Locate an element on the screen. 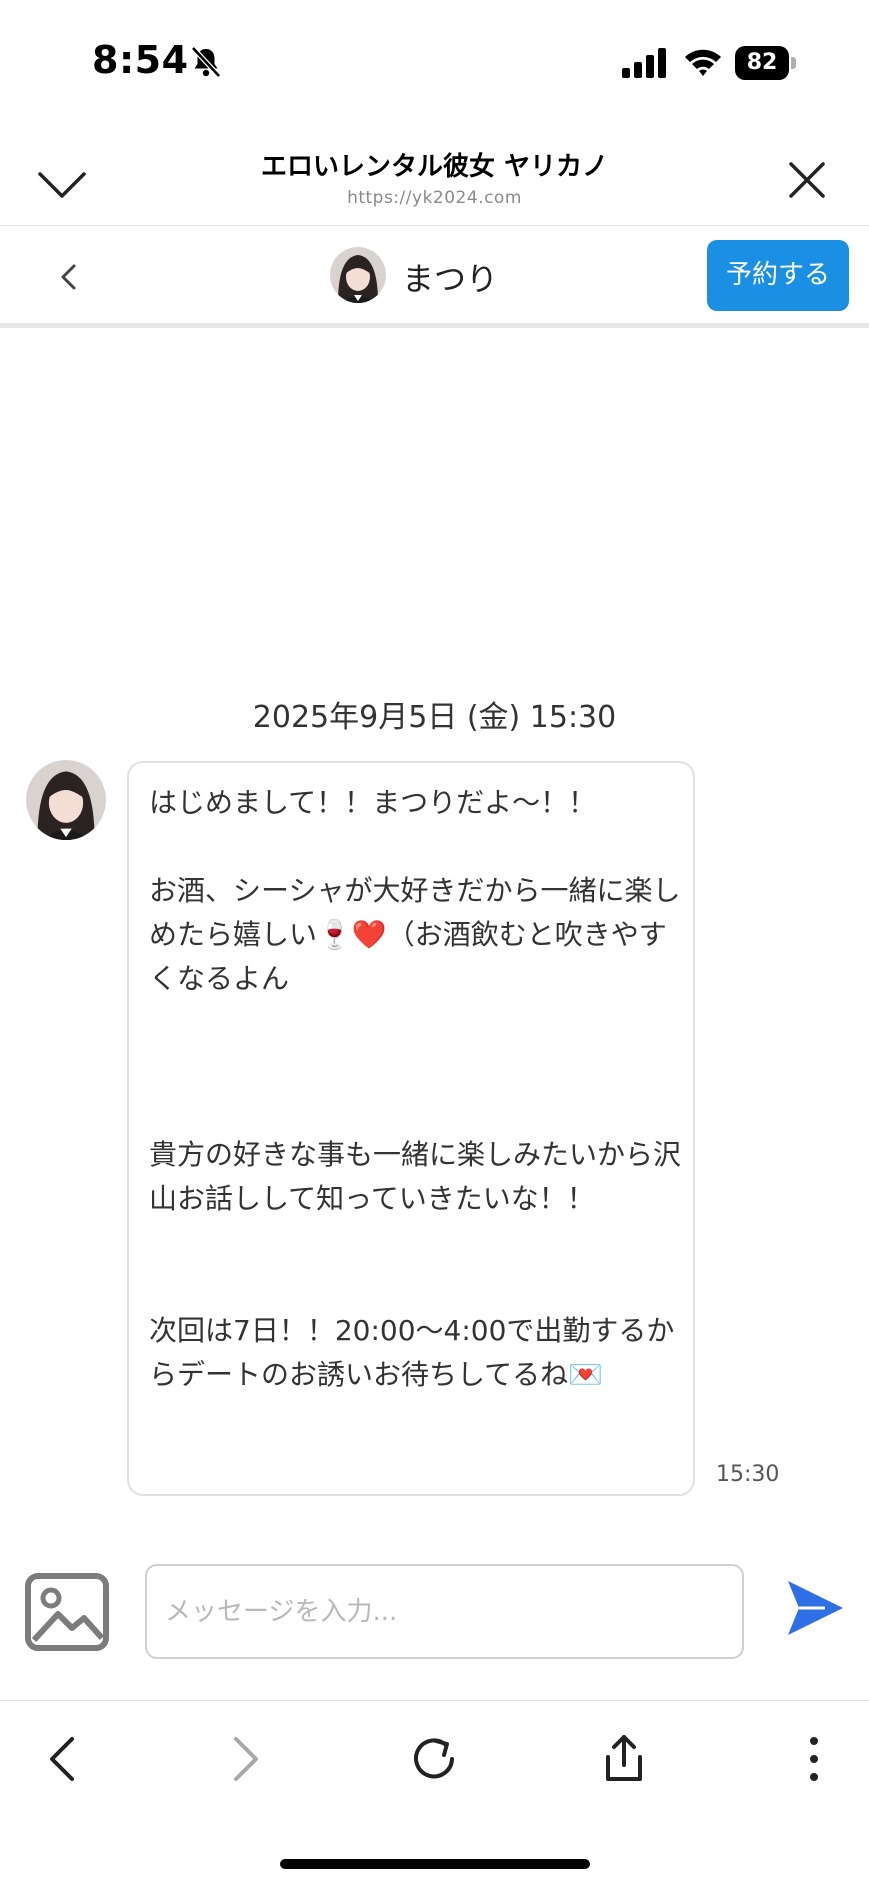 The height and width of the screenshot is (1885, 869). sender-avatar is located at coordinates (66, 800).